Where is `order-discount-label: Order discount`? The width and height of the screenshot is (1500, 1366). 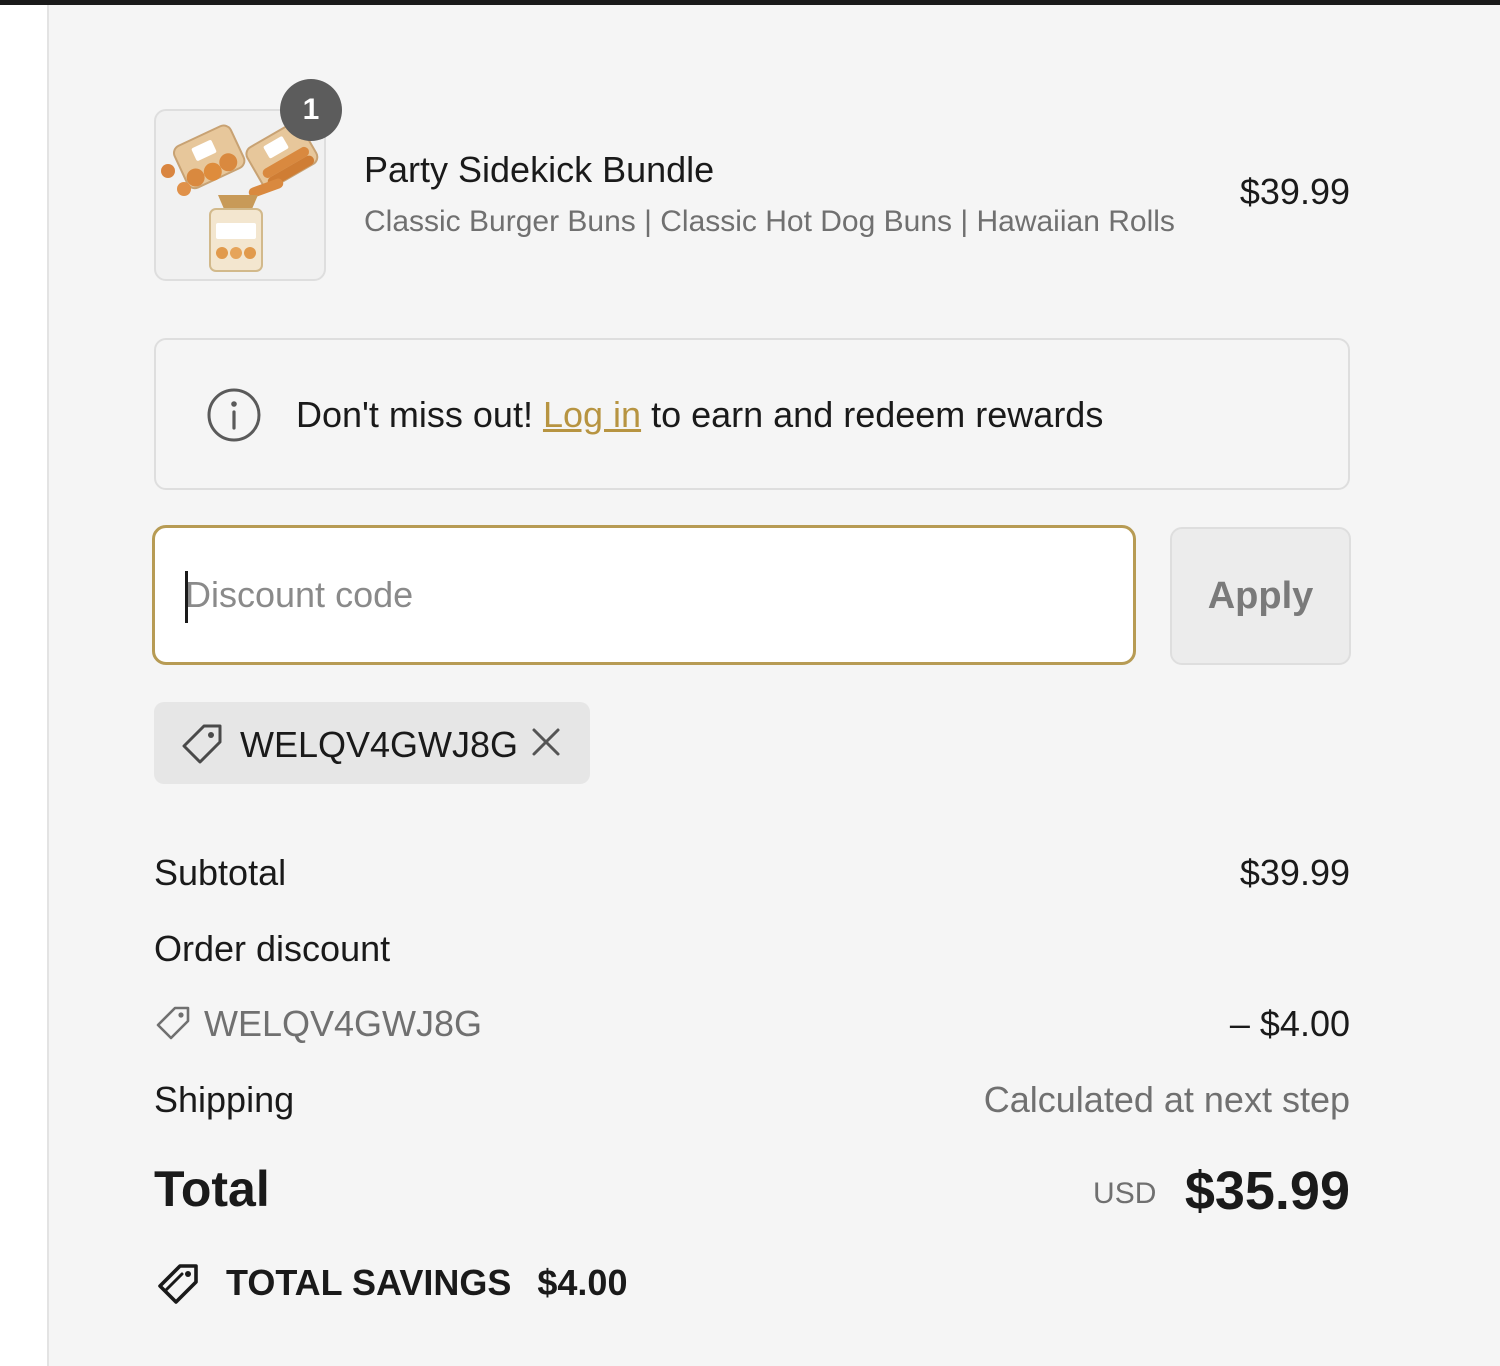 order-discount-label: Order discount is located at coordinates (272, 948).